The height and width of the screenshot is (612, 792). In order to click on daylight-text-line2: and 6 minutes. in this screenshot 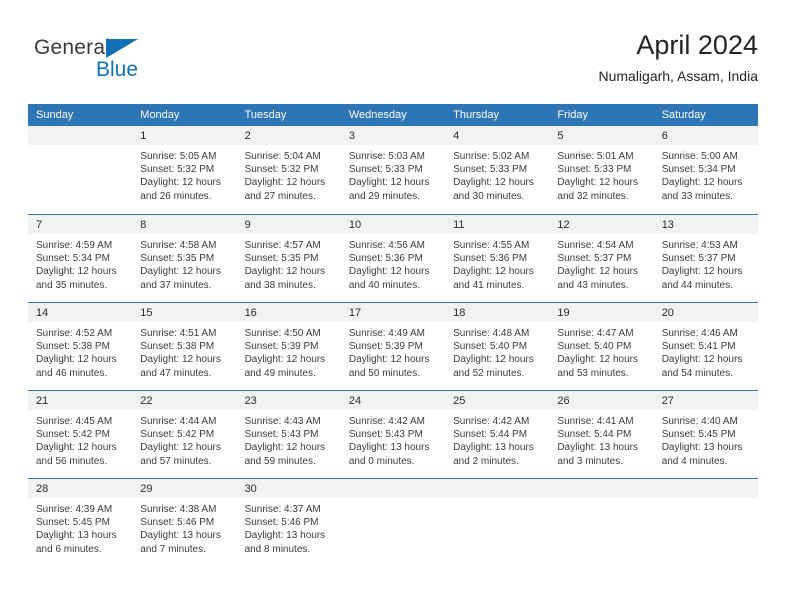, I will do `click(69, 549)`.